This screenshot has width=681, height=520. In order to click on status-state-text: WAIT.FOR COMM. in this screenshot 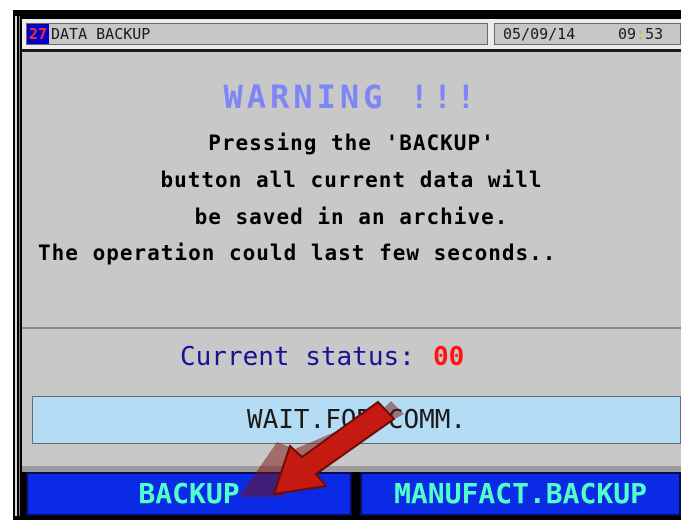, I will do `click(356, 420)`.